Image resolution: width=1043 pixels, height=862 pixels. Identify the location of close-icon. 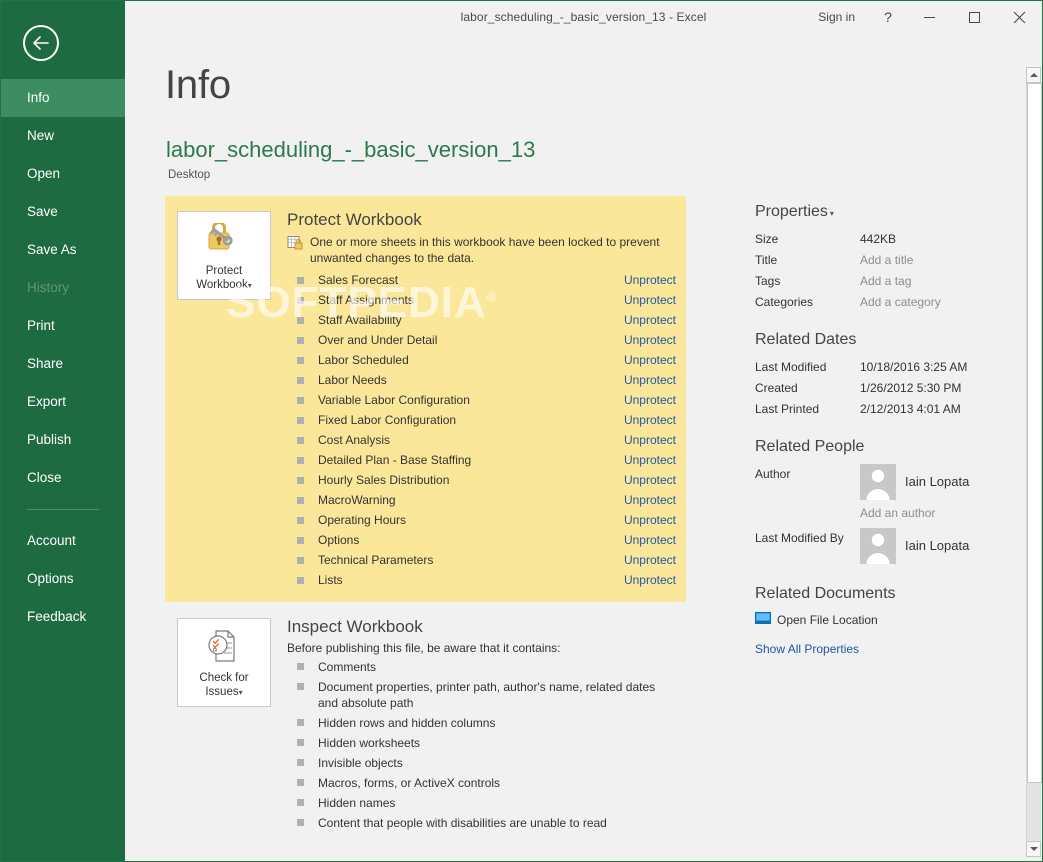
(1019, 17).